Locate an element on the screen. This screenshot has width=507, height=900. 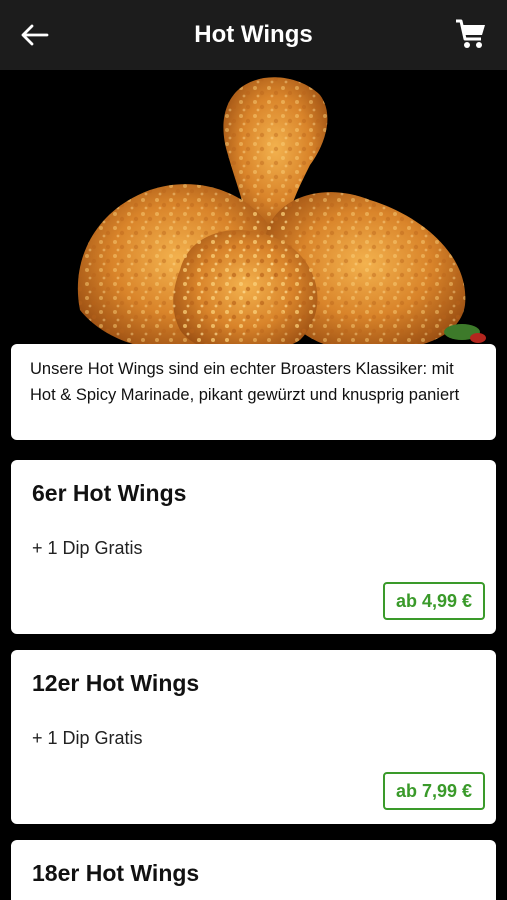
page-title: Hot Wings is located at coordinates (253, 34).